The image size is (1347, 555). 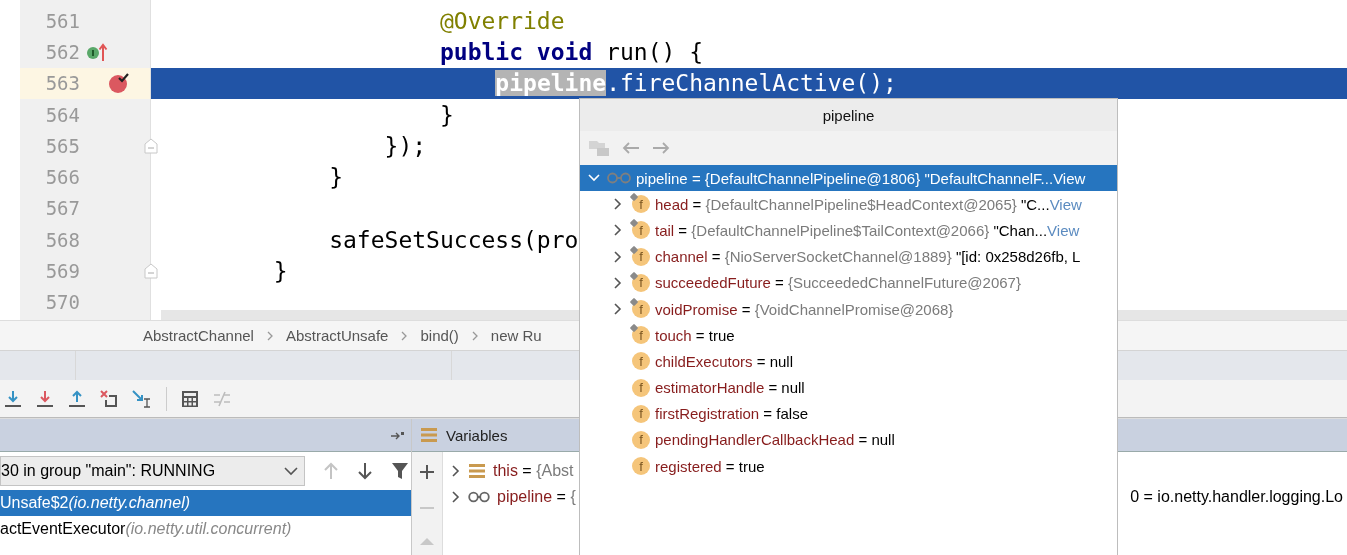 What do you see at coordinates (62, 271) in the screenshot?
I see `line-number: 569` at bounding box center [62, 271].